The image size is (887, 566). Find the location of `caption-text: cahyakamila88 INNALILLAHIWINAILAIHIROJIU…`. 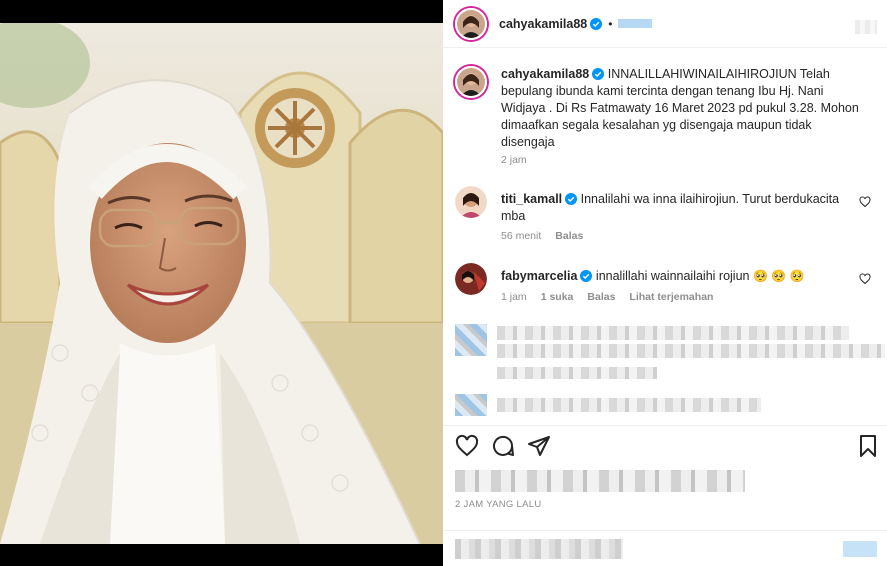

caption-text: cahyakamila88 INNALILLAHIWINAILAIHIROJIU… is located at coordinates (682, 108).